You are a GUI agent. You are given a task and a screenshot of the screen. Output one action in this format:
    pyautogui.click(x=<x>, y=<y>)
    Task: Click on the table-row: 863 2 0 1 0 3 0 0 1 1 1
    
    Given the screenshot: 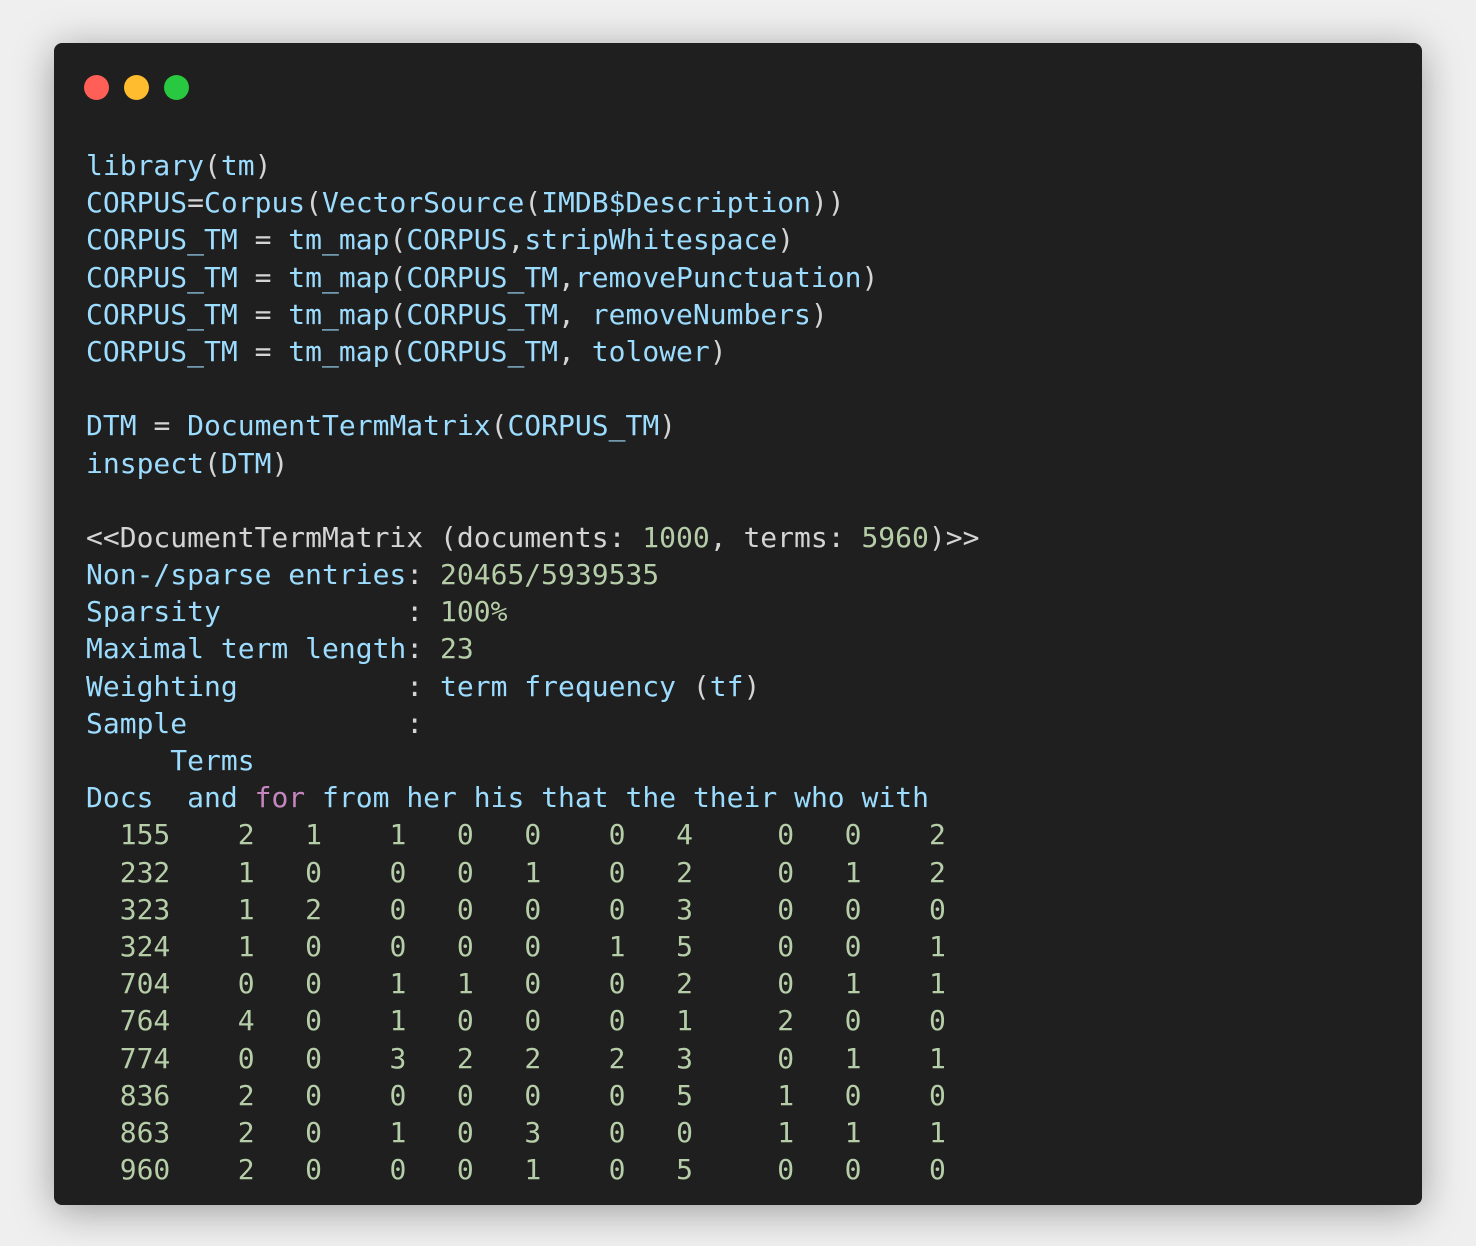 What is the action you would take?
    pyautogui.click(x=532, y=1132)
    